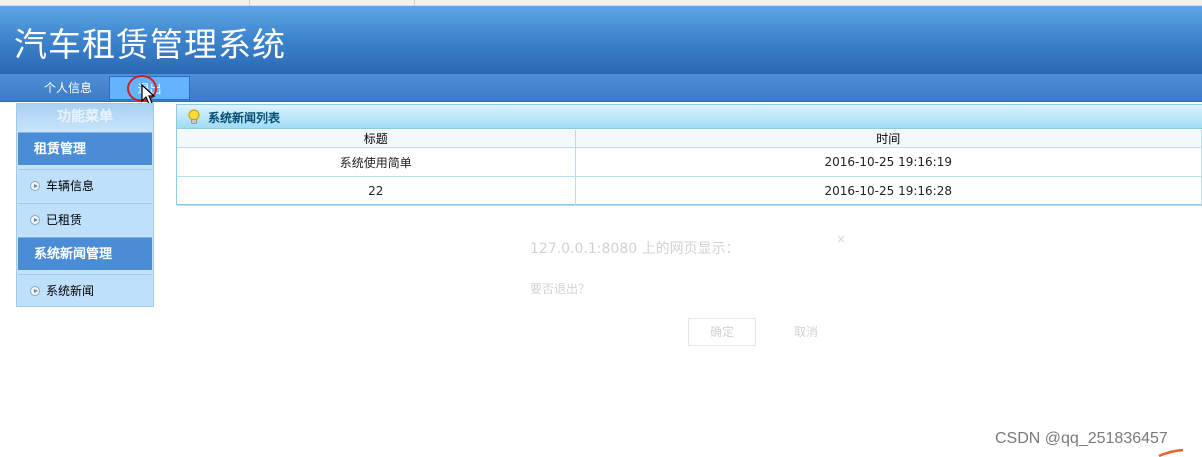  What do you see at coordinates (85, 148) in the screenshot?
I see `sidebar-group-rental: 租赁管理` at bounding box center [85, 148].